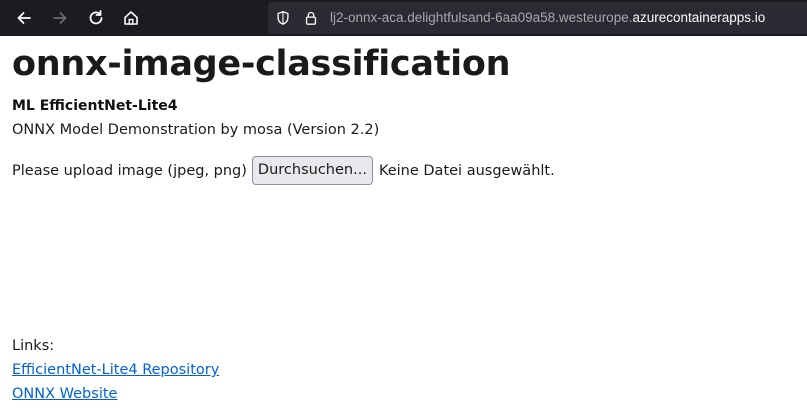 The width and height of the screenshot is (807, 414). Describe the element at coordinates (466, 170) in the screenshot. I see `file-status: Keine Datei ausgewählt.` at that location.